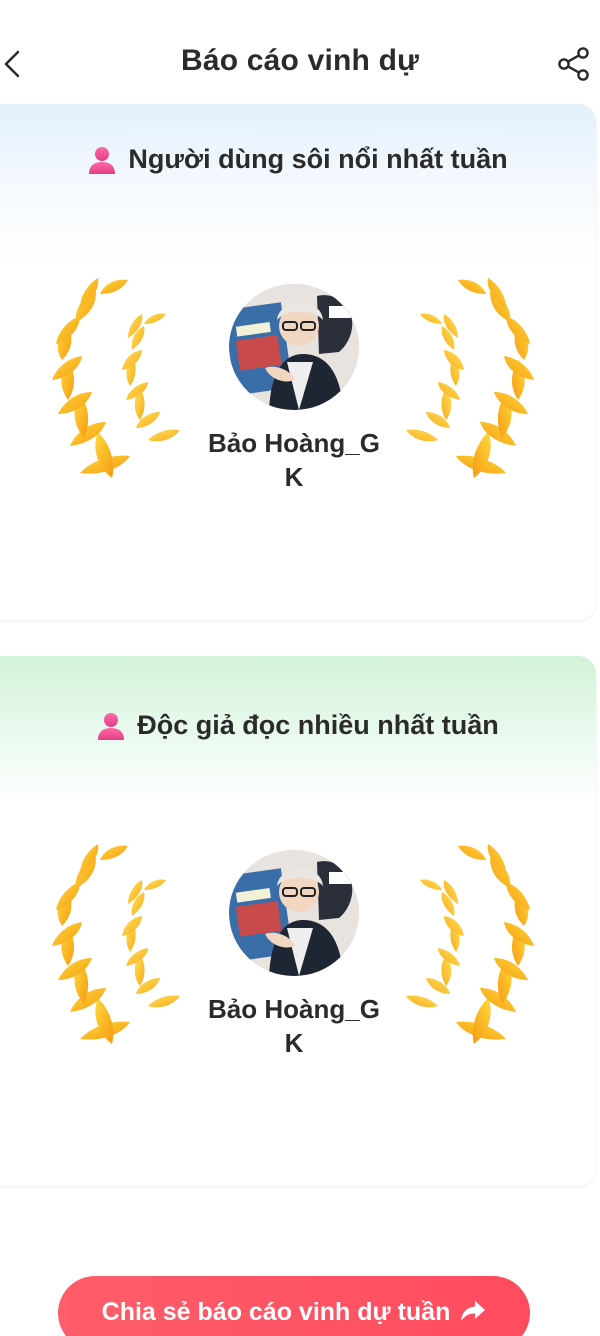 This screenshot has width=600, height=1336. What do you see at coordinates (318, 725) in the screenshot?
I see `card-heading-label: Độc giả đọc nhiều nhất tuần` at bounding box center [318, 725].